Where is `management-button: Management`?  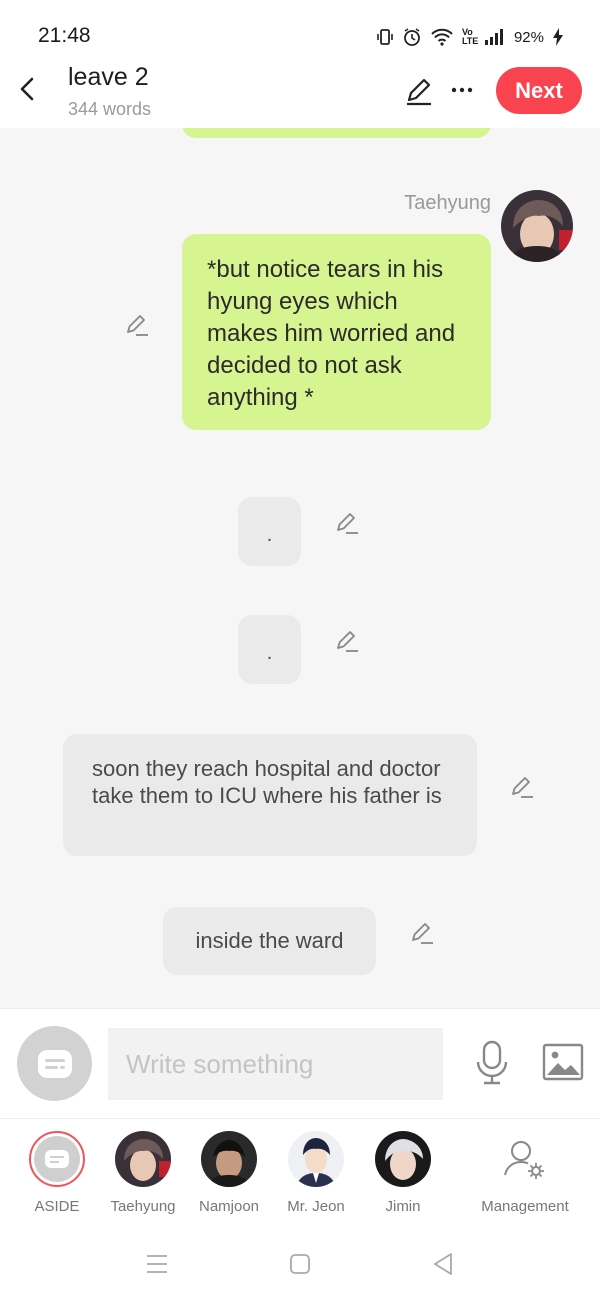
management-button: Management is located at coordinates (525, 1173).